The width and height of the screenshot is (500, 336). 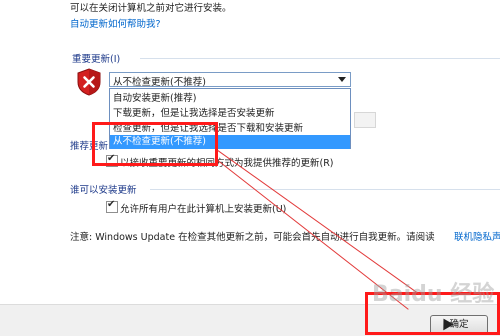 I want to click on dropdown-option-download-only: 下载更新，但是让我选择是否安装更新, so click(x=230, y=114).